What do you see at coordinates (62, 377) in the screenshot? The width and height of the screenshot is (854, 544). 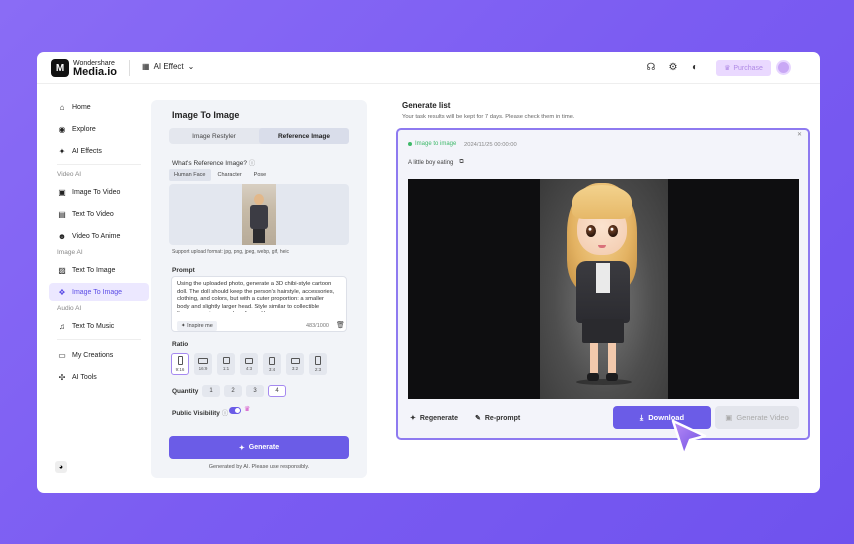 I see `tools-icon: ✣` at bounding box center [62, 377].